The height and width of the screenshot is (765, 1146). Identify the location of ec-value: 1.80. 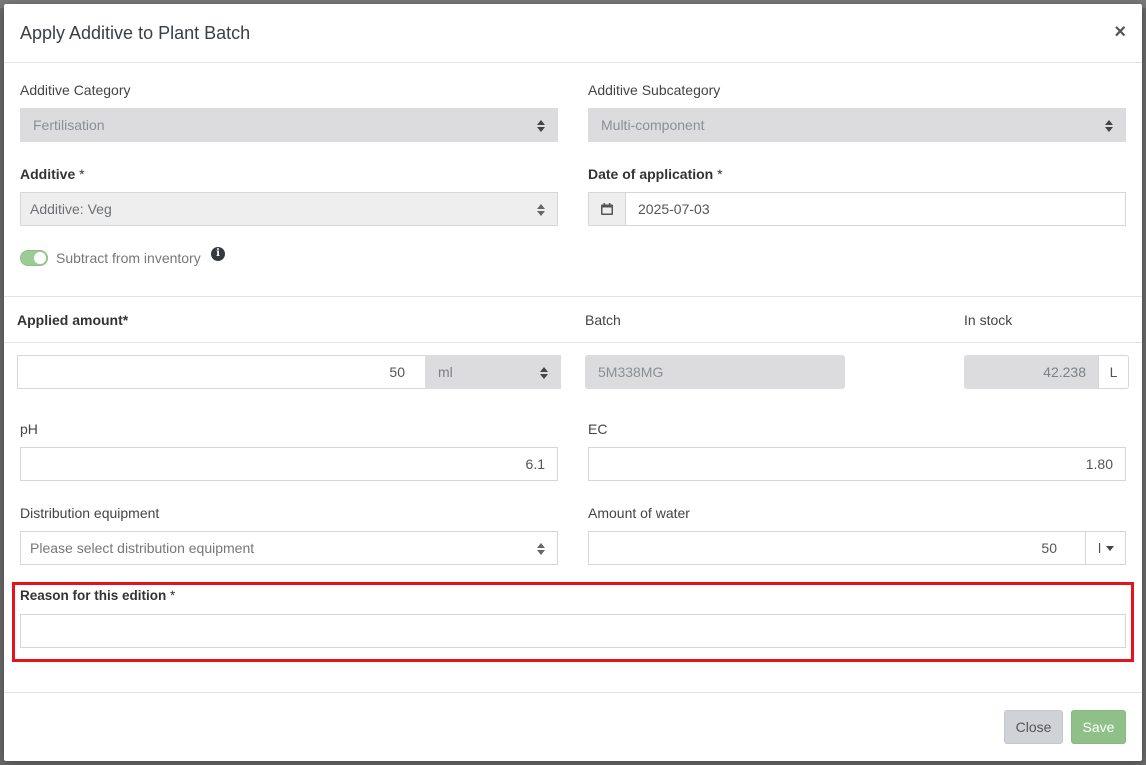
(1099, 464).